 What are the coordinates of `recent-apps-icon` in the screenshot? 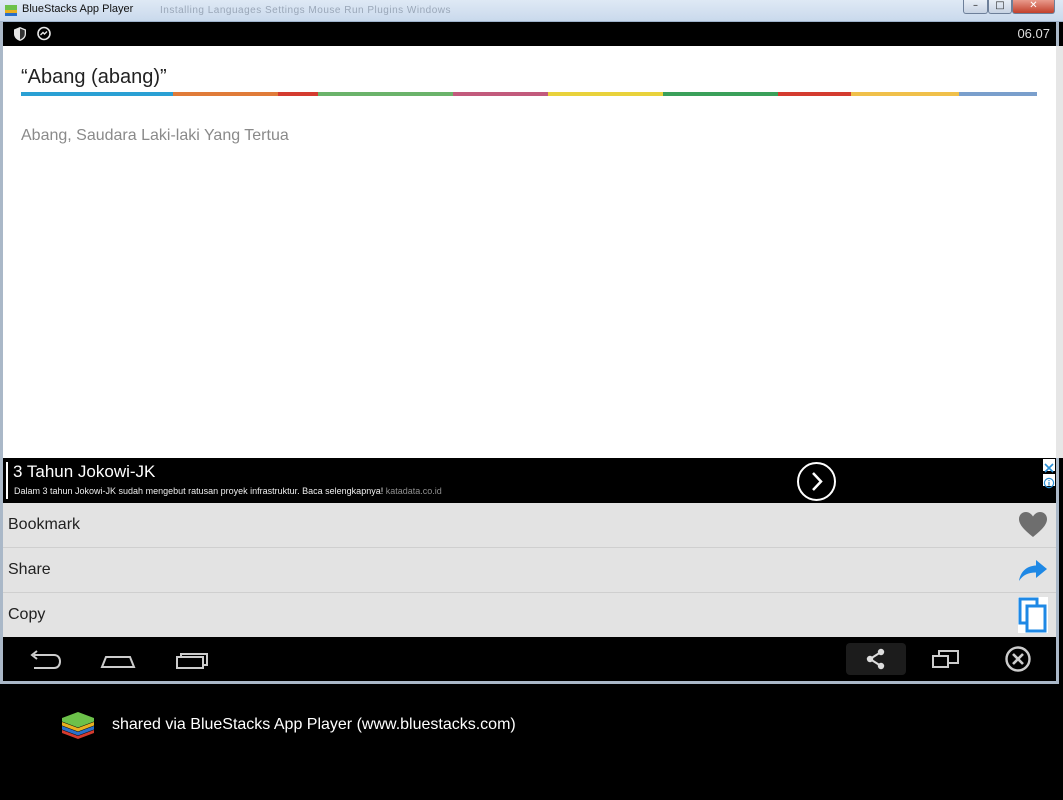 It's located at (192, 661).